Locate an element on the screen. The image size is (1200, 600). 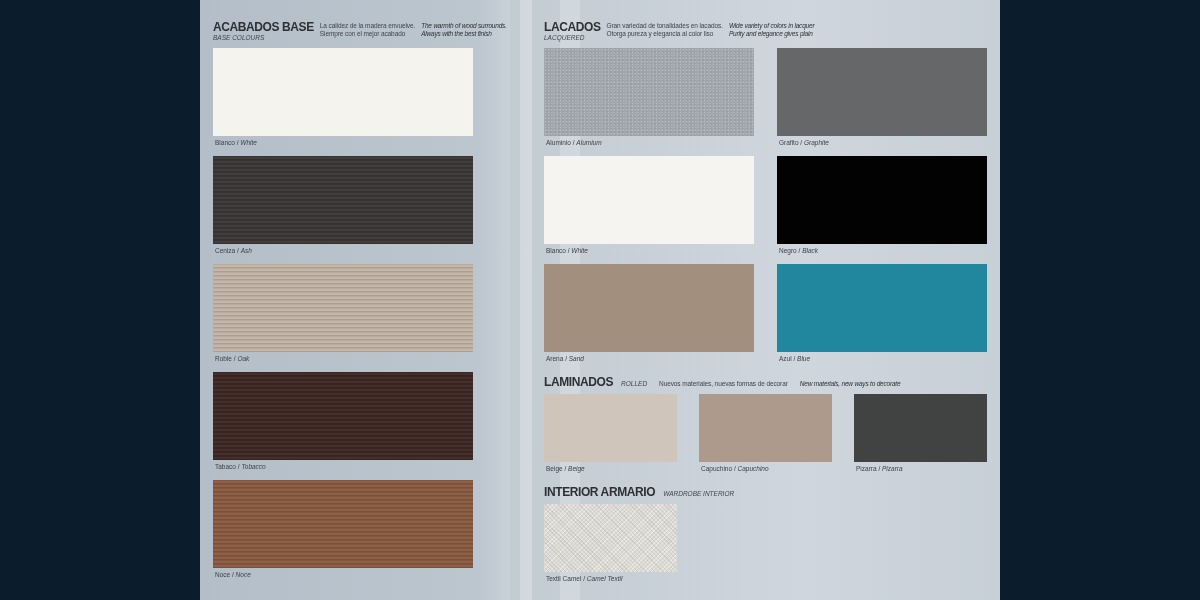
section-title: ACABADOS BASE is located at coordinates (263, 27).